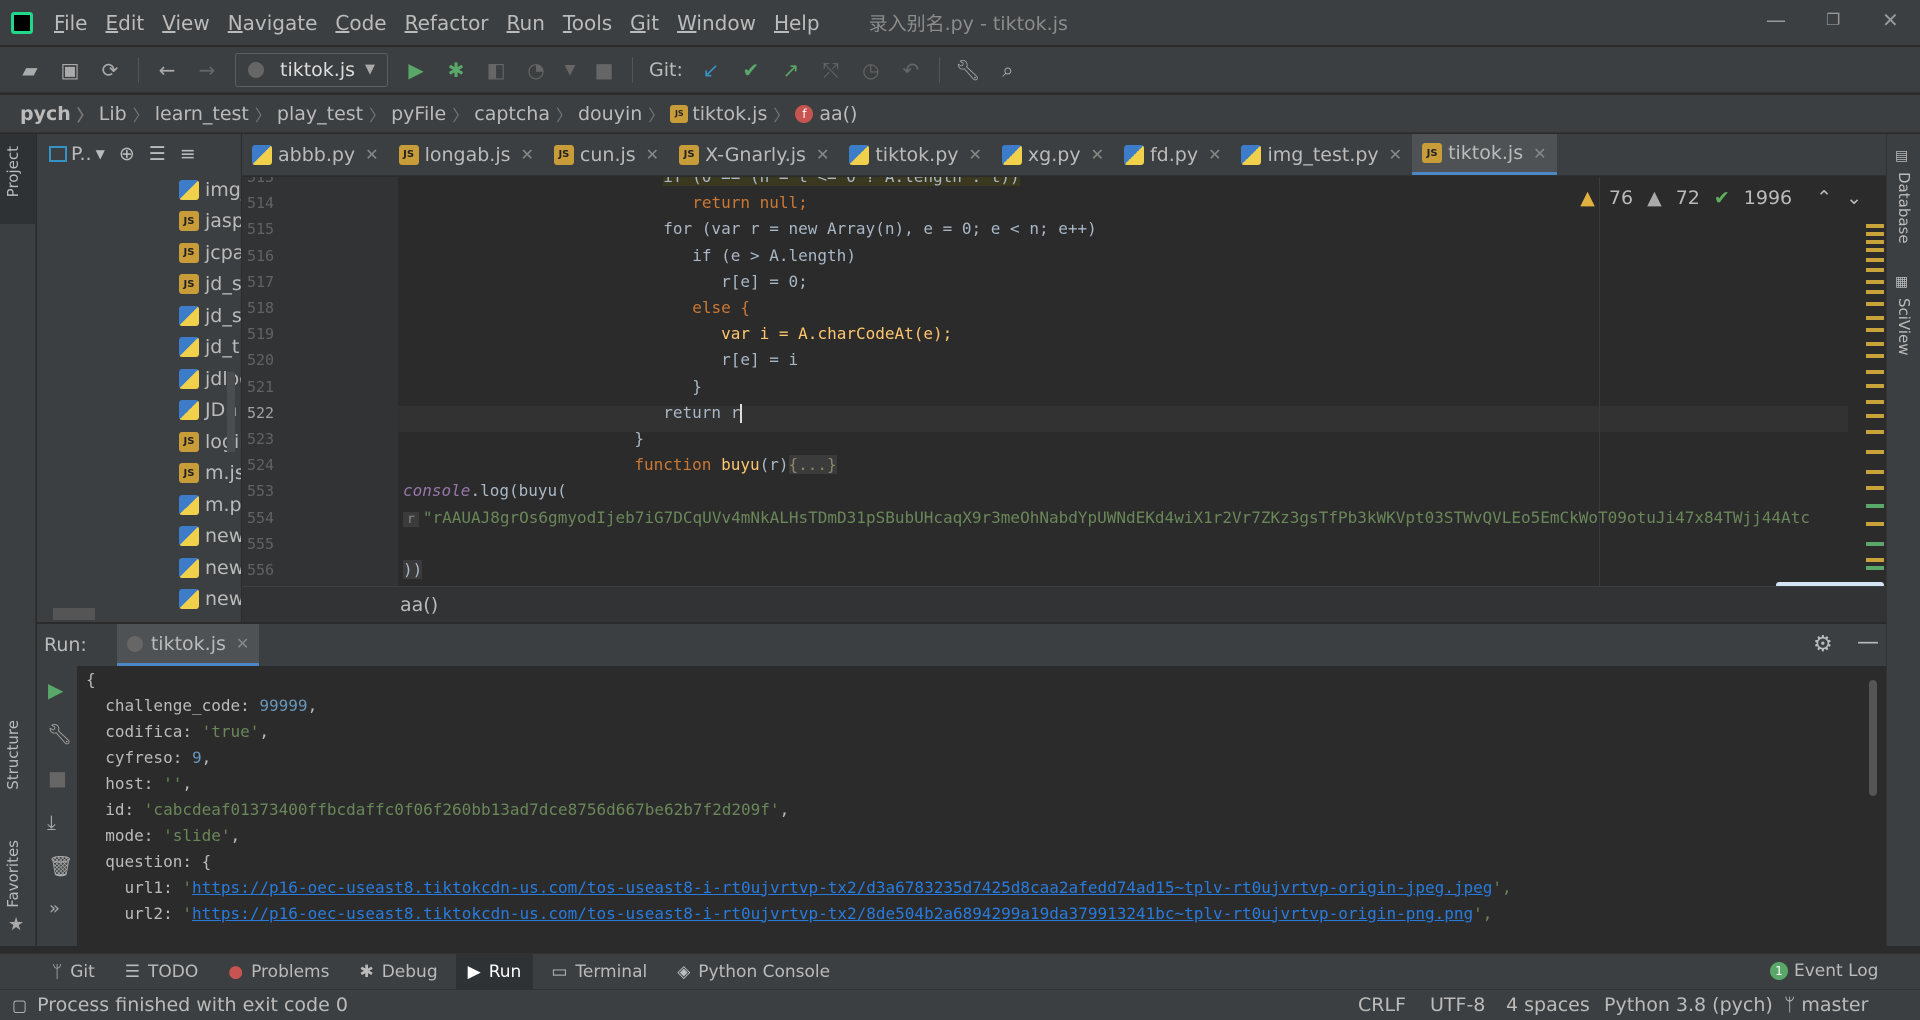 Image resolution: width=1920 pixels, height=1020 pixels. I want to click on expand-all-icon: ≡, so click(188, 154).